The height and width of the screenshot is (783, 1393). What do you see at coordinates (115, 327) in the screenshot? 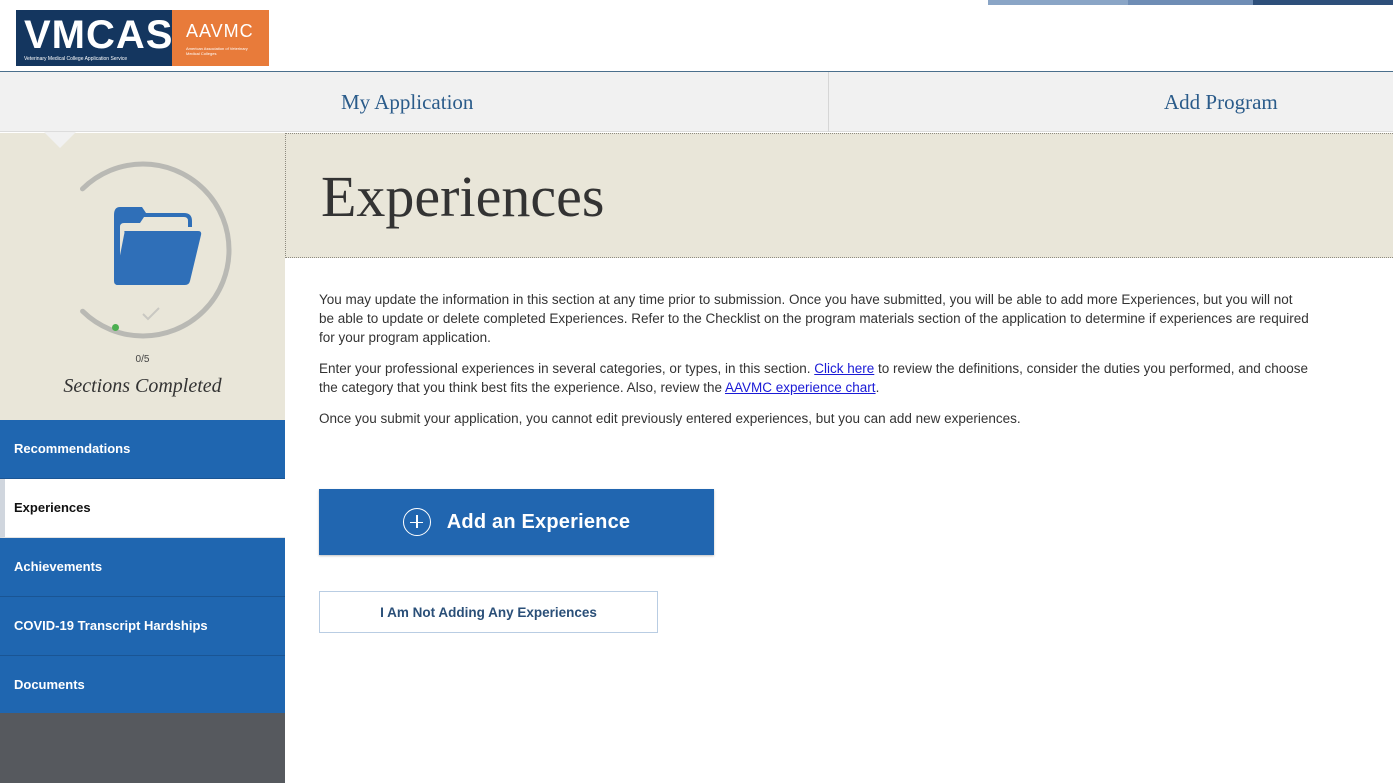
I see `progress-start-dot` at bounding box center [115, 327].